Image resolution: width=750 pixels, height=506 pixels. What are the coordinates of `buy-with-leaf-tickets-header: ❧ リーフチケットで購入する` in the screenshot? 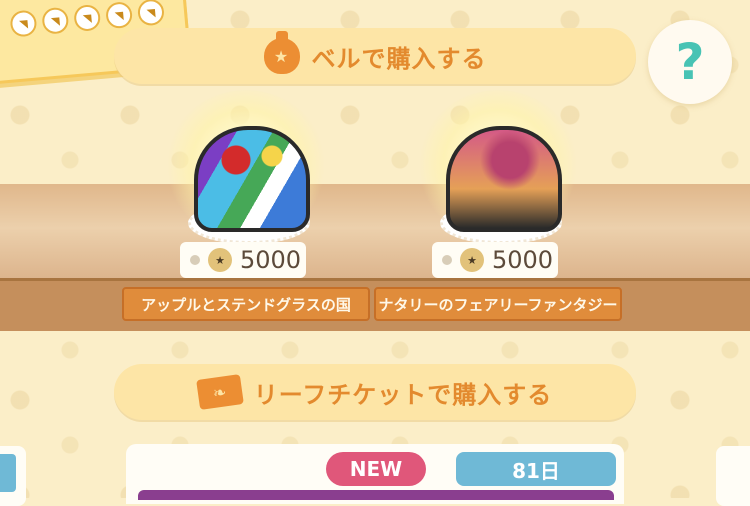 It's located at (375, 392).